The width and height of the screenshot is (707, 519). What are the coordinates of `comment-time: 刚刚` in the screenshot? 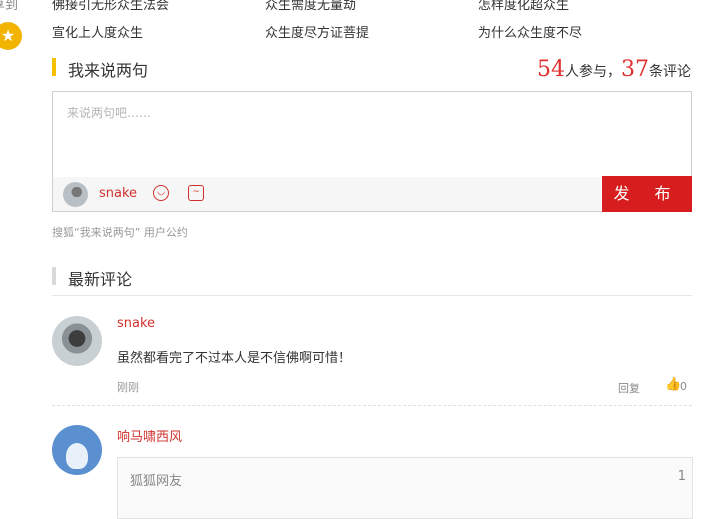 It's located at (128, 387).